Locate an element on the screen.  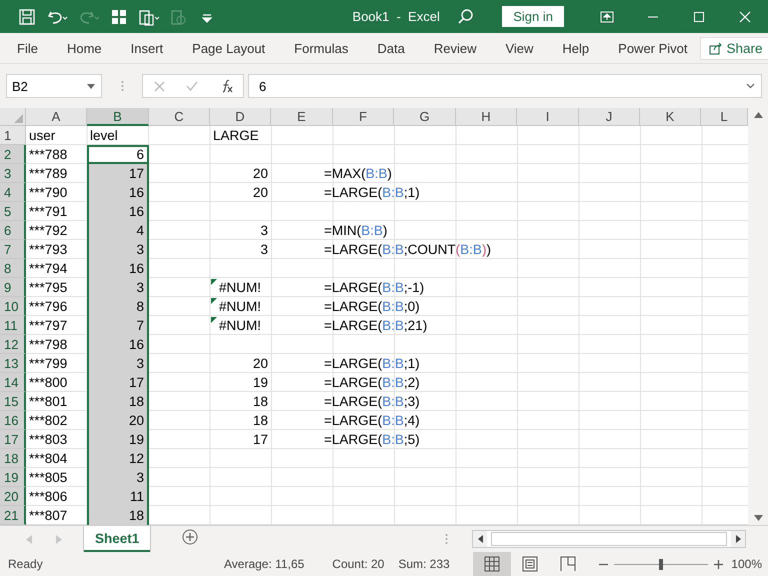
zoom-slider-thumb is located at coordinates (661, 564).